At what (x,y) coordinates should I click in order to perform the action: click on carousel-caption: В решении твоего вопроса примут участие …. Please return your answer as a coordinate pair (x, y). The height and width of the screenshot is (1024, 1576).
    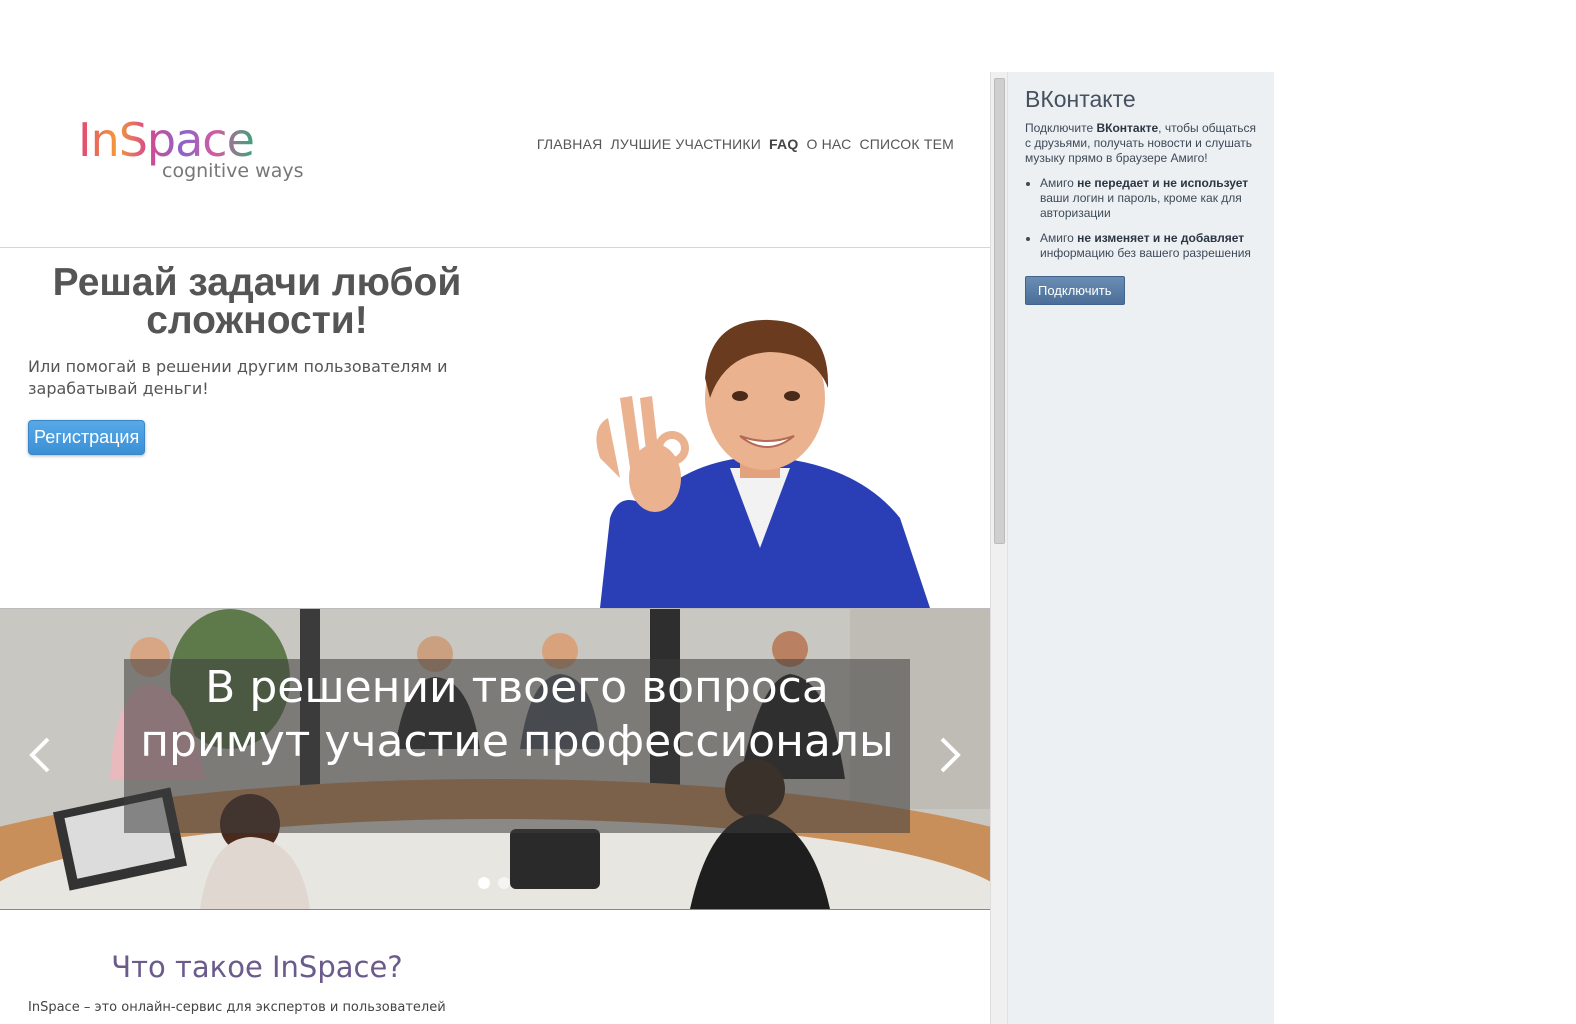
    Looking at the image, I should click on (517, 714).